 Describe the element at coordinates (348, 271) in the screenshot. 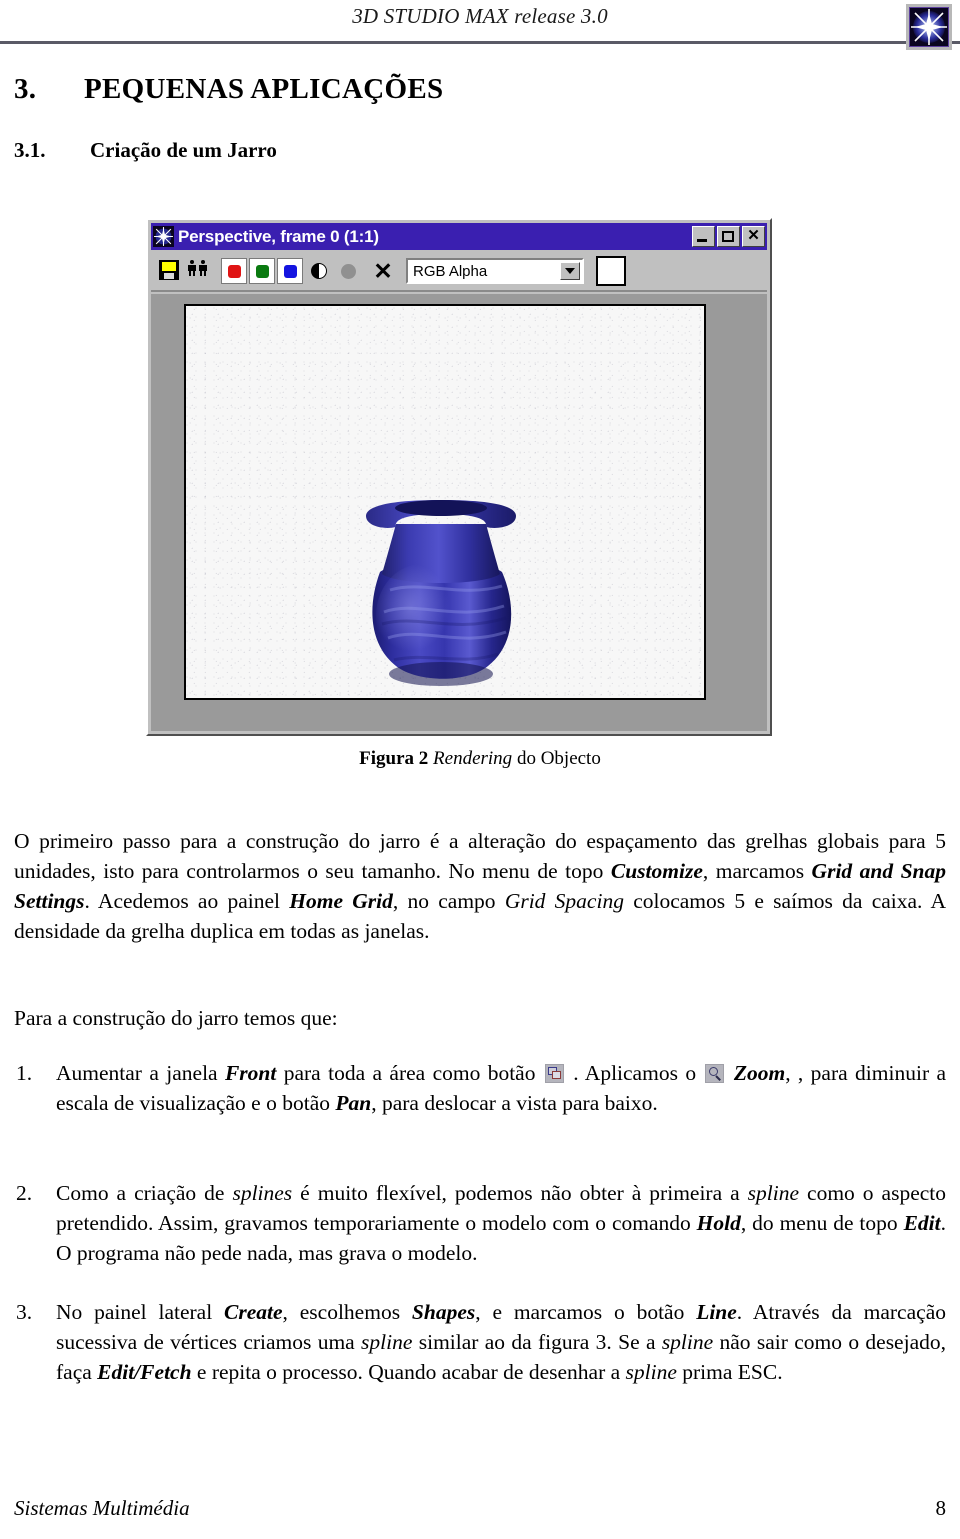

I see `alpha-channel-circle-icon` at that location.